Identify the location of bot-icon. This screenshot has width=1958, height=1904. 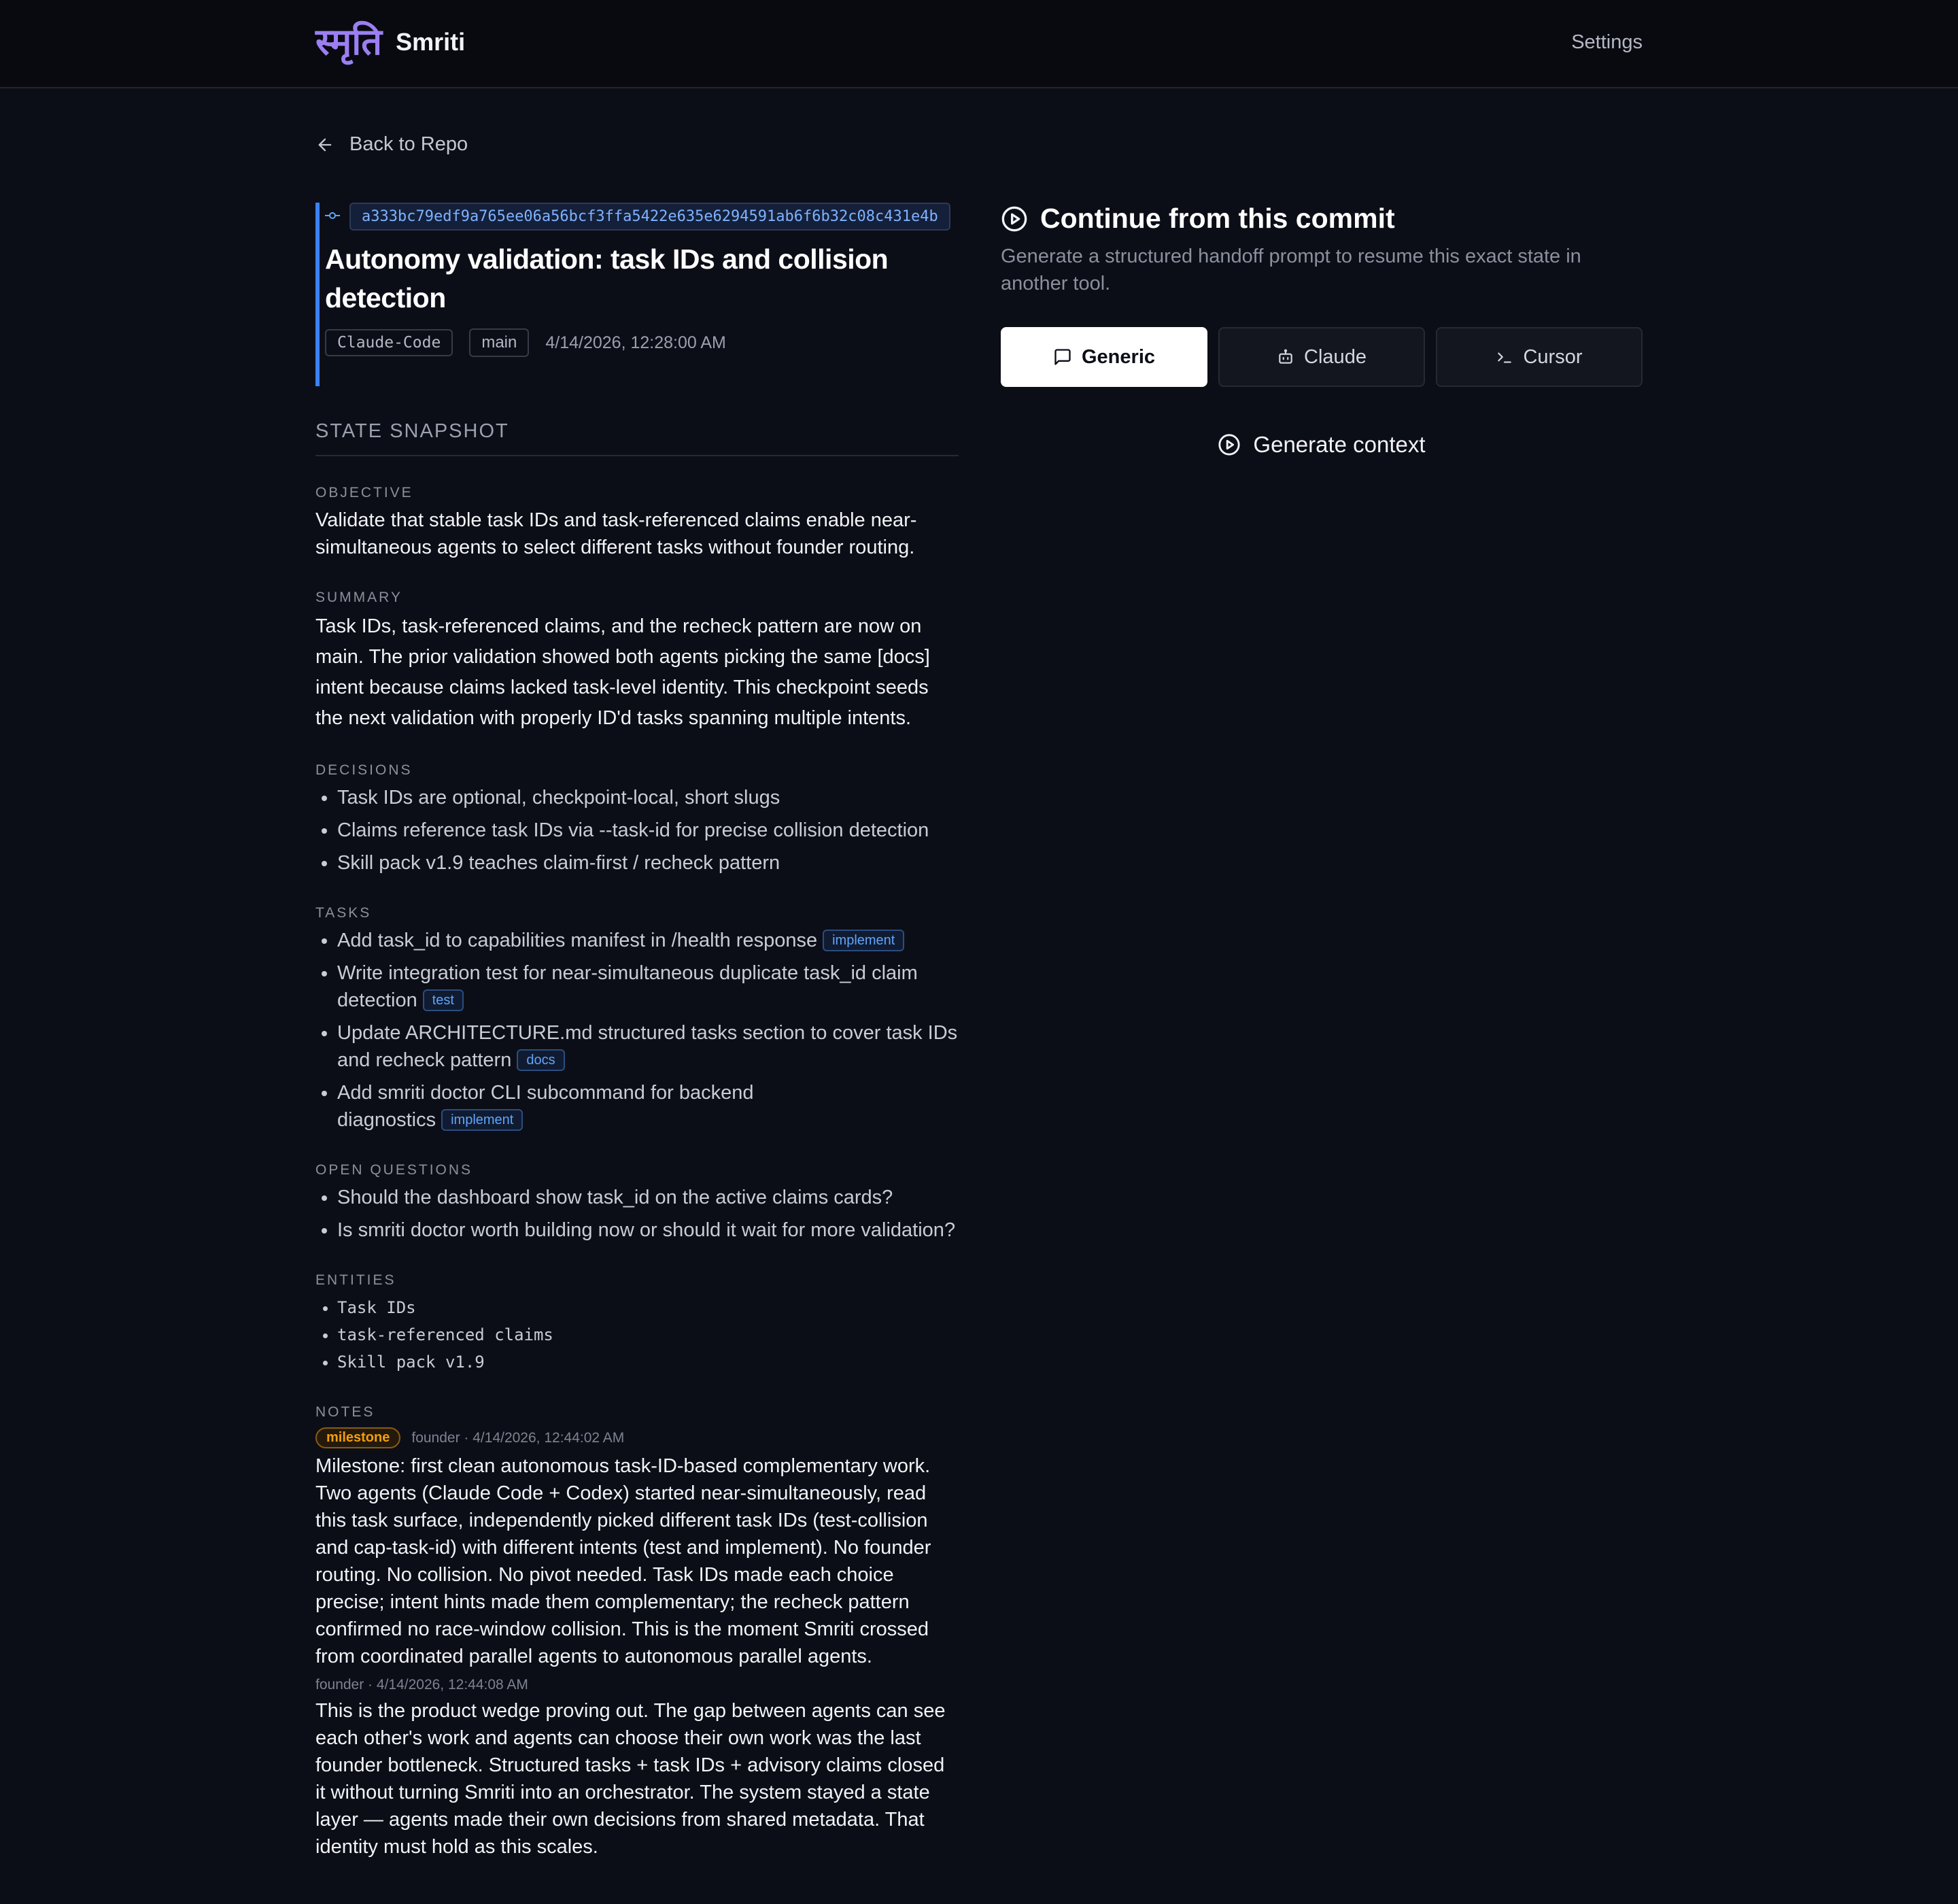
(1285, 356).